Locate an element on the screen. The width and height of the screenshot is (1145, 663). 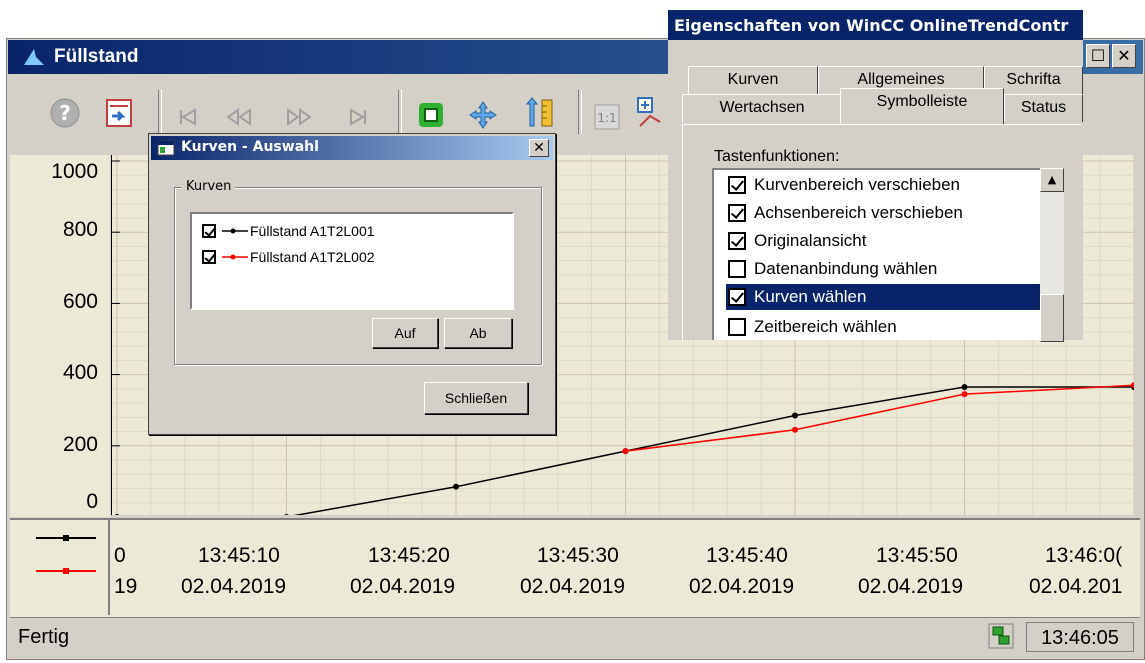
first-record-button is located at coordinates (187, 117).